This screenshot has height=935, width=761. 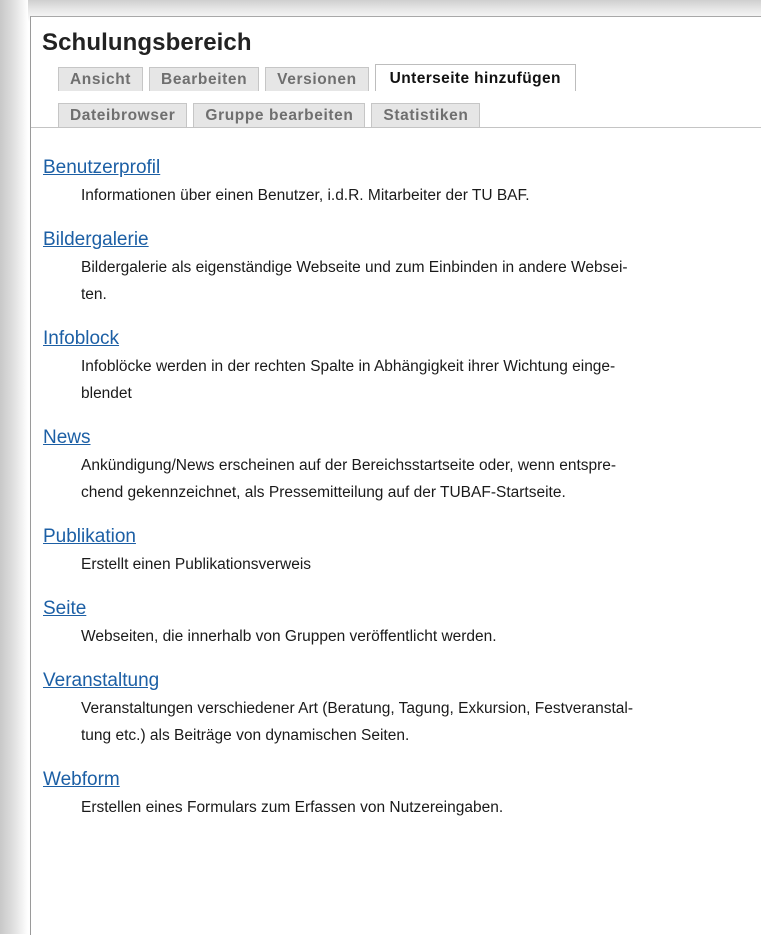 I want to click on tab-versionen: Versionen, so click(x=317, y=79).